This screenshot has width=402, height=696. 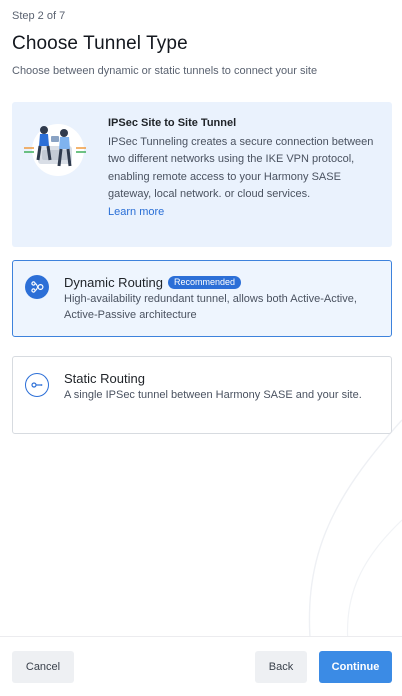 I want to click on option-title: Dynamic Routing Recommended, so click(x=153, y=282).